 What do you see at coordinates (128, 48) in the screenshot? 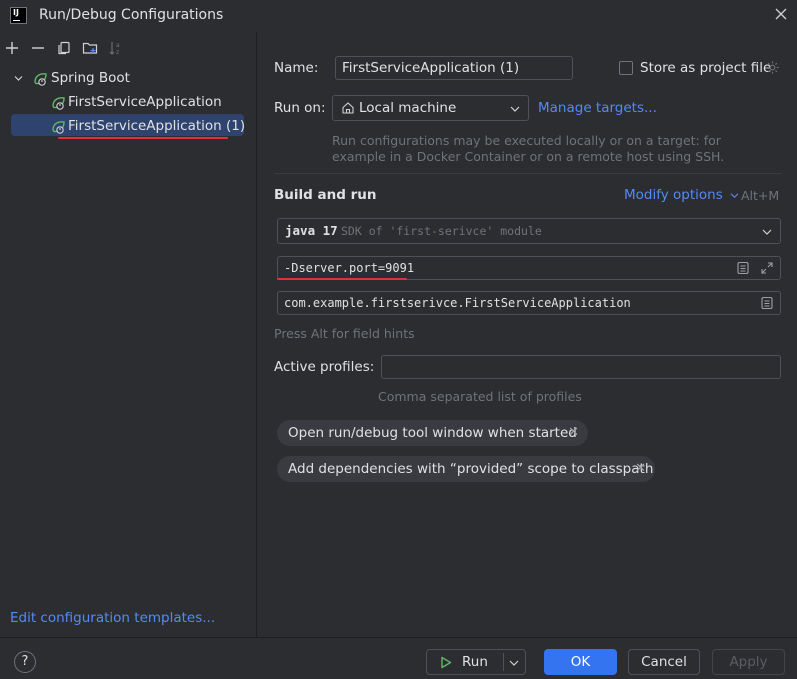
I see `configurations-toolbar: a z` at bounding box center [128, 48].